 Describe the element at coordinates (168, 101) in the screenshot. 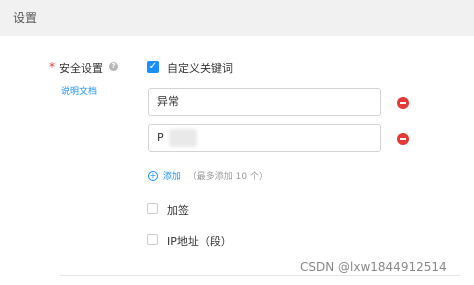

I see `keyword-value-1: 异常` at that location.